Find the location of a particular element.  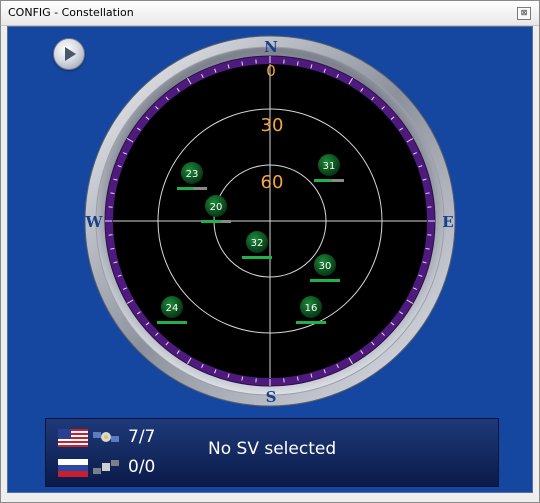

satellite-id: 32 is located at coordinates (257, 243).